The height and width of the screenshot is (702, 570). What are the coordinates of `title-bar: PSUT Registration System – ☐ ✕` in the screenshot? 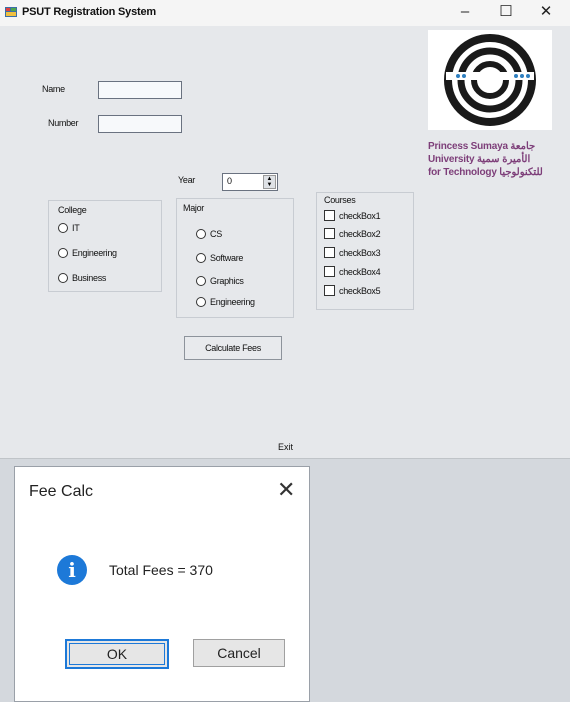 It's located at (285, 13).